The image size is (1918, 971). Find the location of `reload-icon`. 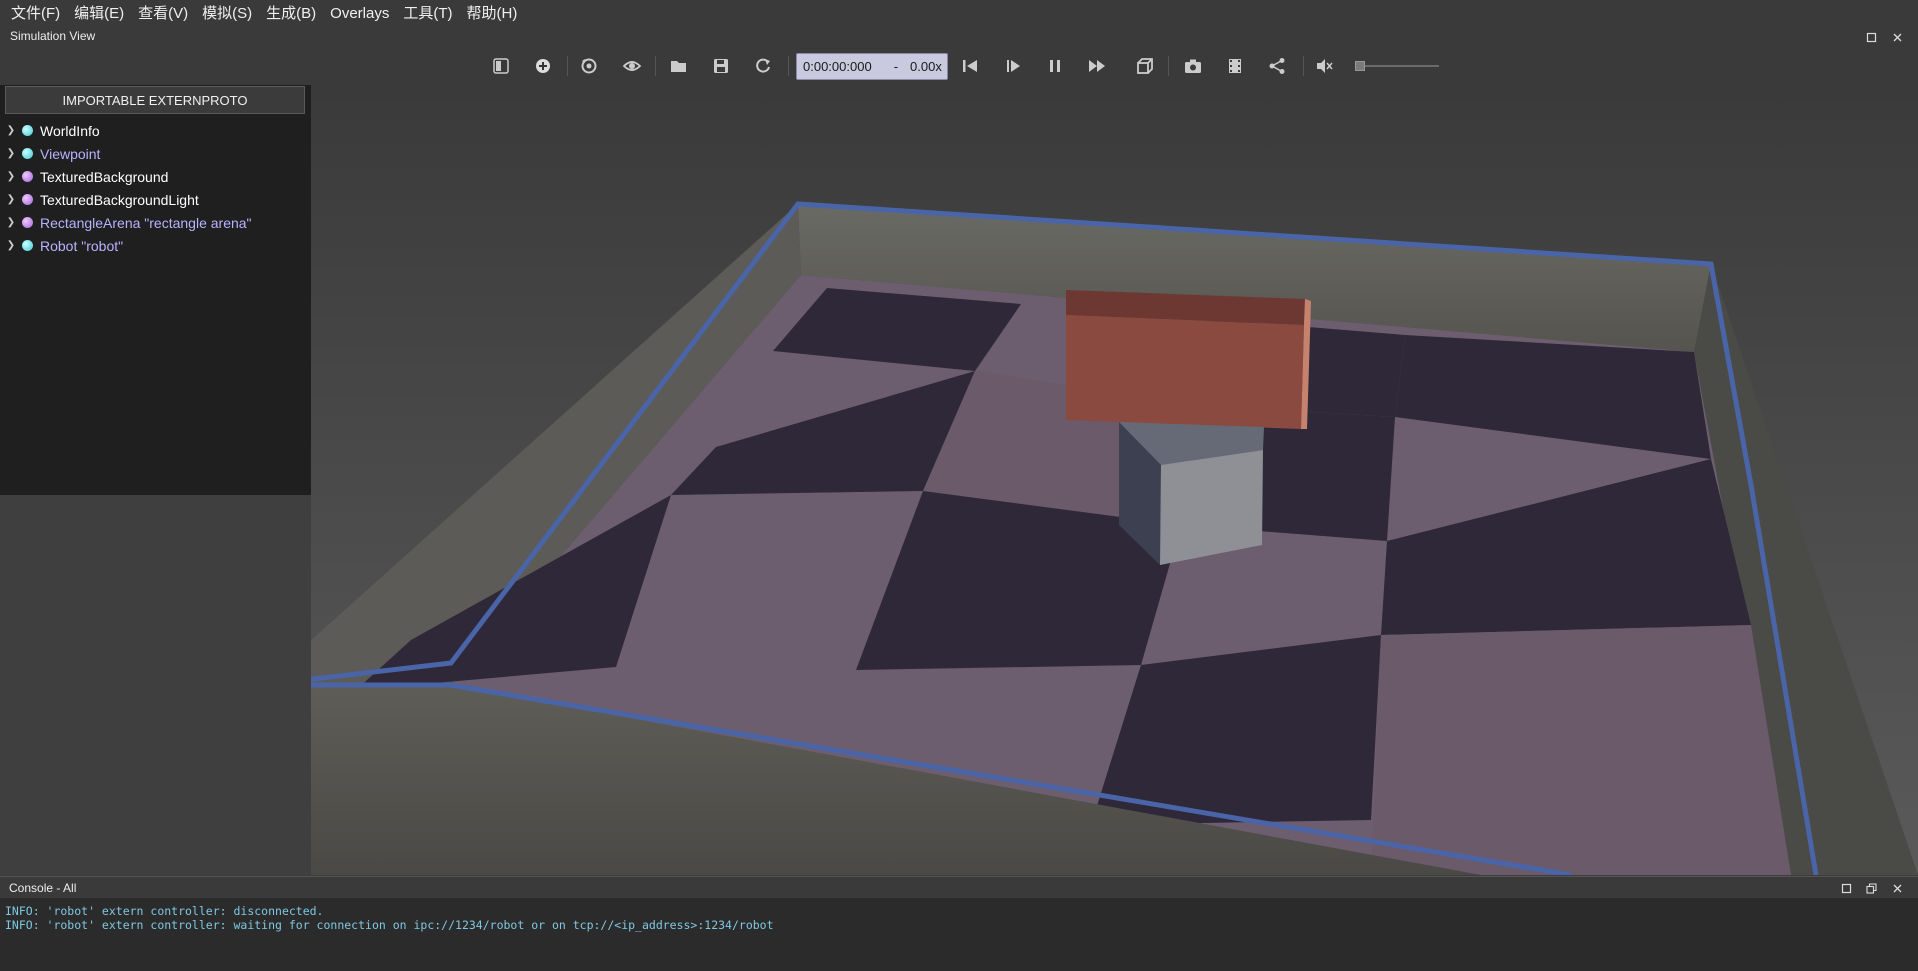

reload-icon is located at coordinates (763, 65).